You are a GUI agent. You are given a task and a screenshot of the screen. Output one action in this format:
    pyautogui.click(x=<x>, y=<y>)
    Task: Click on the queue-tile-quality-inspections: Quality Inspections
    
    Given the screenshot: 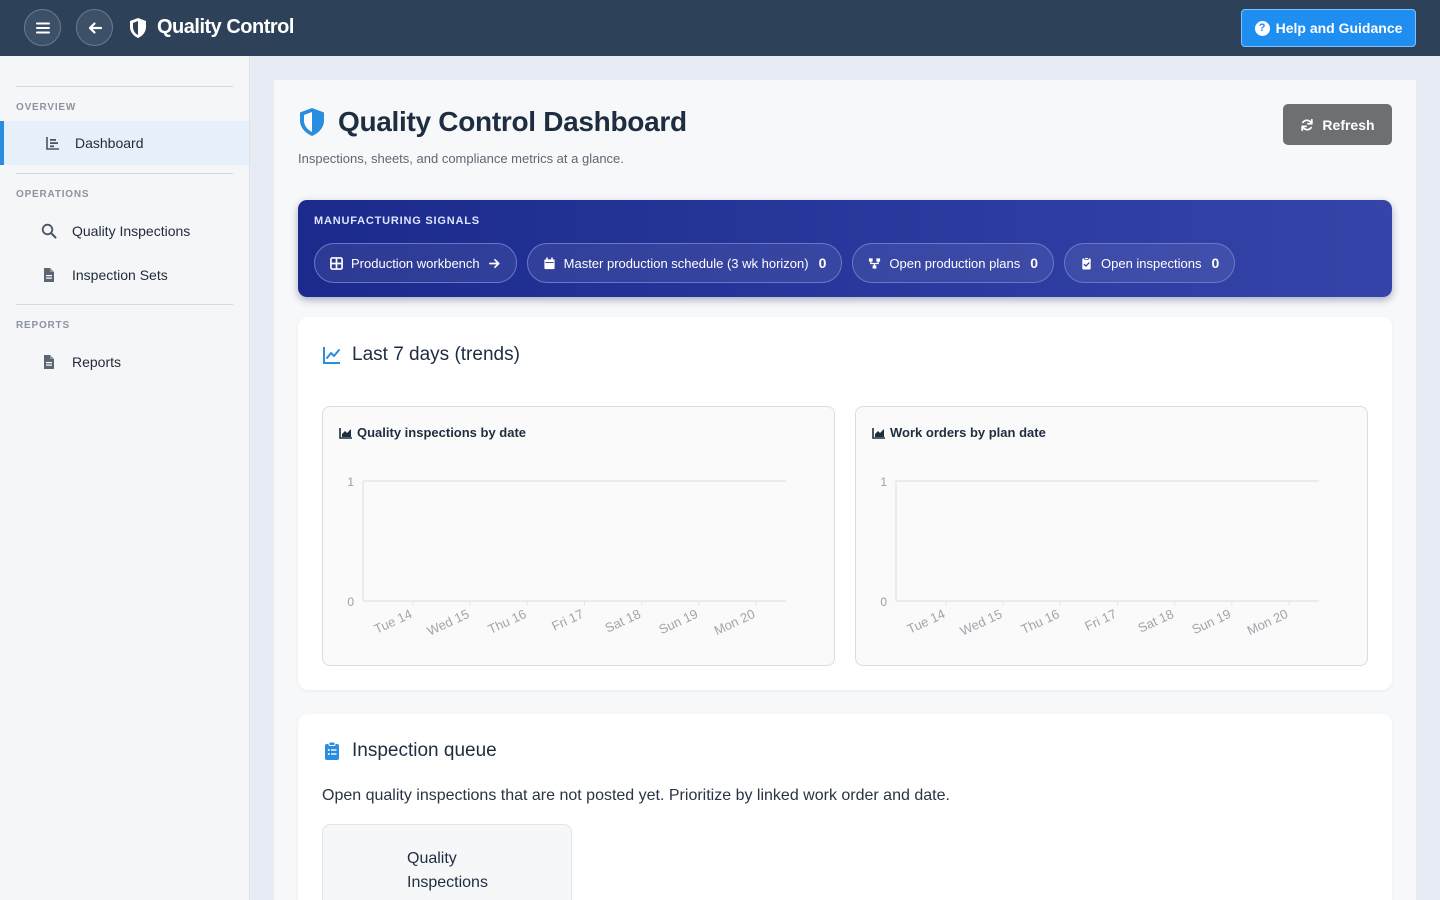 What is the action you would take?
    pyautogui.click(x=447, y=862)
    